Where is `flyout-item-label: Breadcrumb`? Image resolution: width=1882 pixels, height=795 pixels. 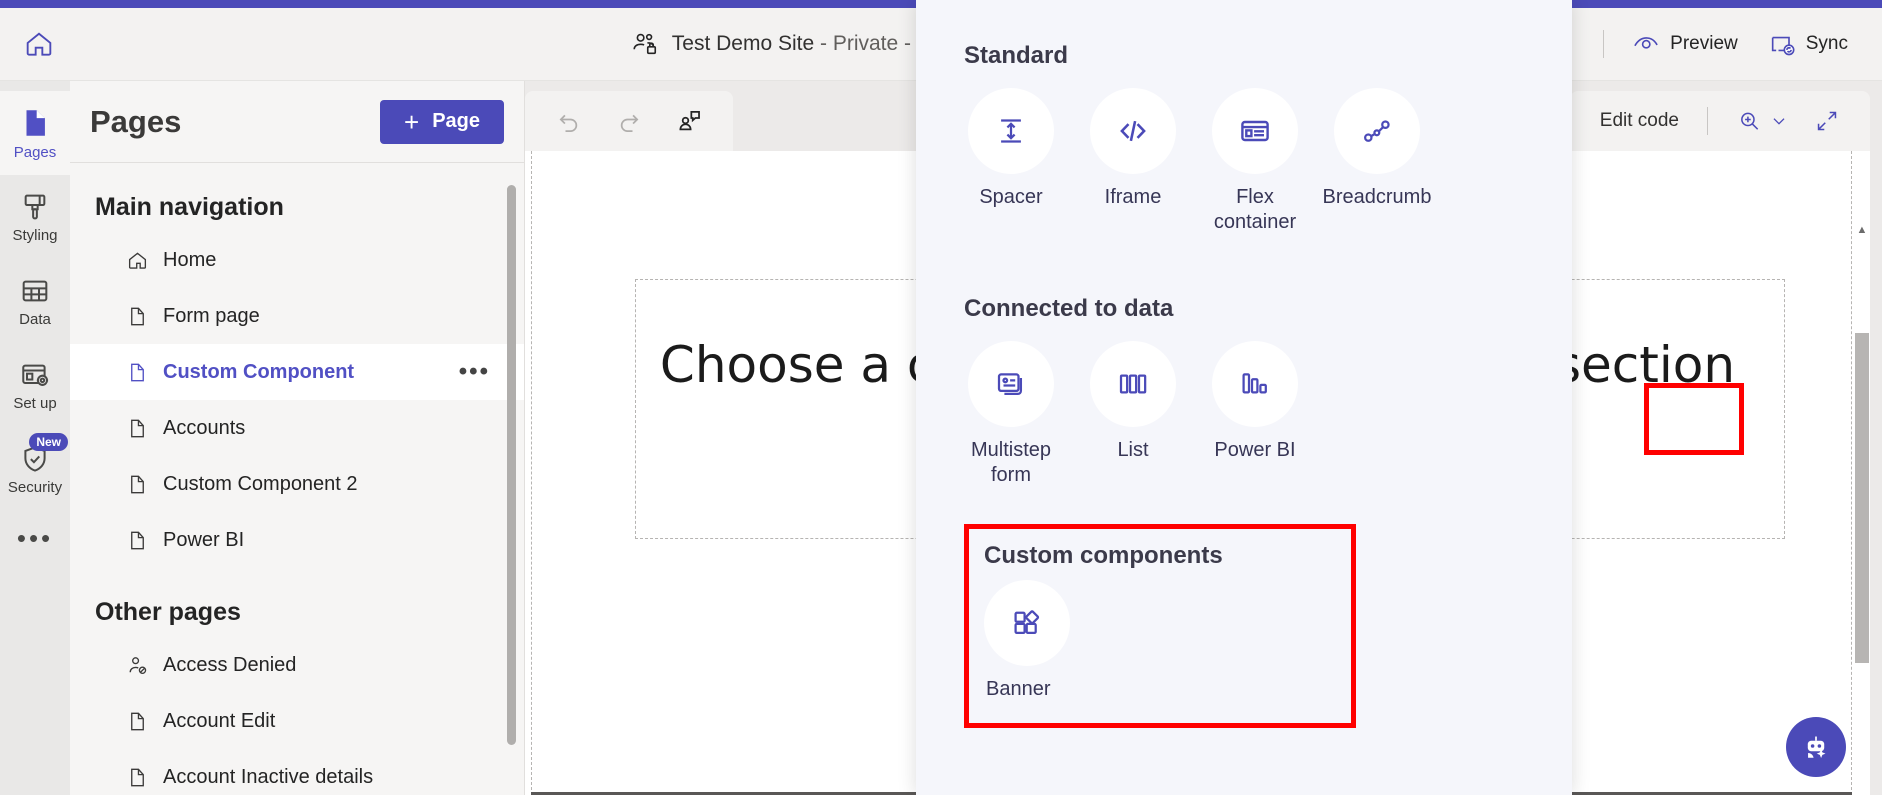 flyout-item-label: Breadcrumb is located at coordinates (1377, 197).